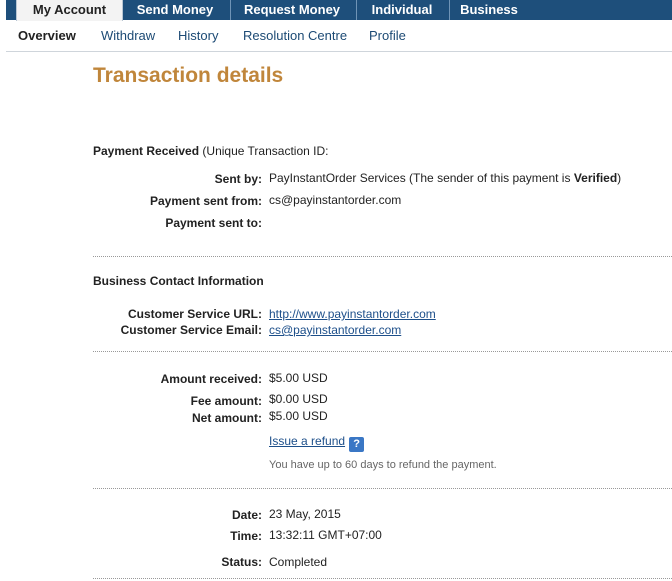 The width and height of the screenshot is (672, 581). What do you see at coordinates (226, 401) in the screenshot?
I see `fee-amount-label: Fee amount:` at bounding box center [226, 401].